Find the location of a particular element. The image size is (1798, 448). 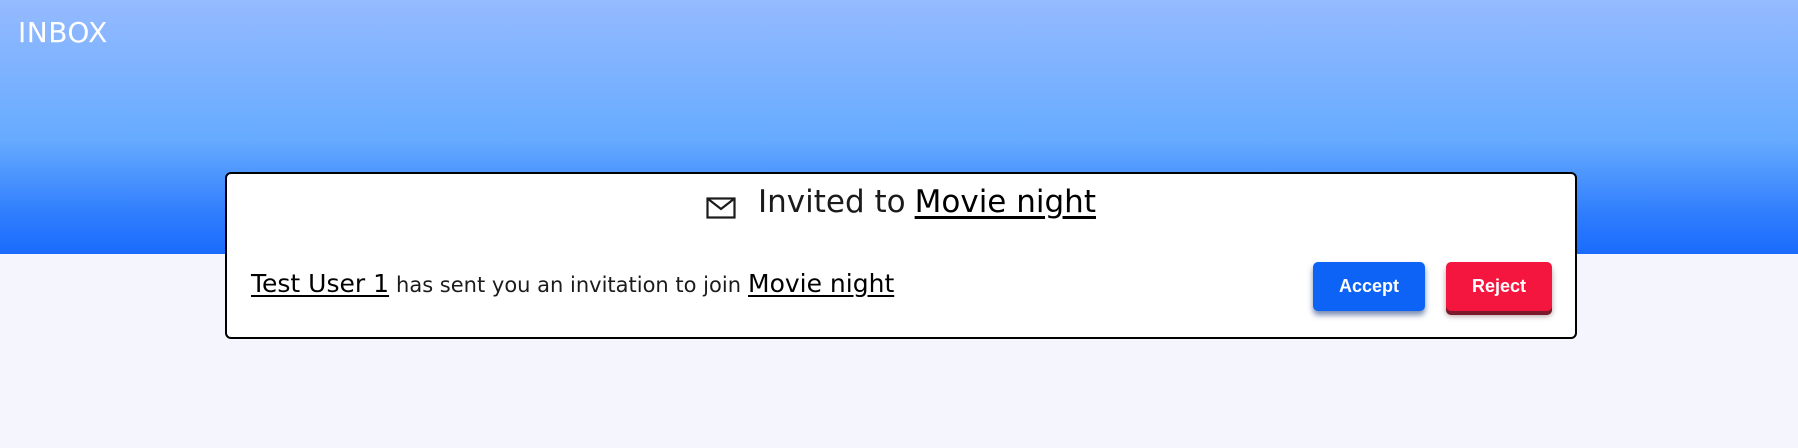

reject-button: Reject is located at coordinates (1499, 286).